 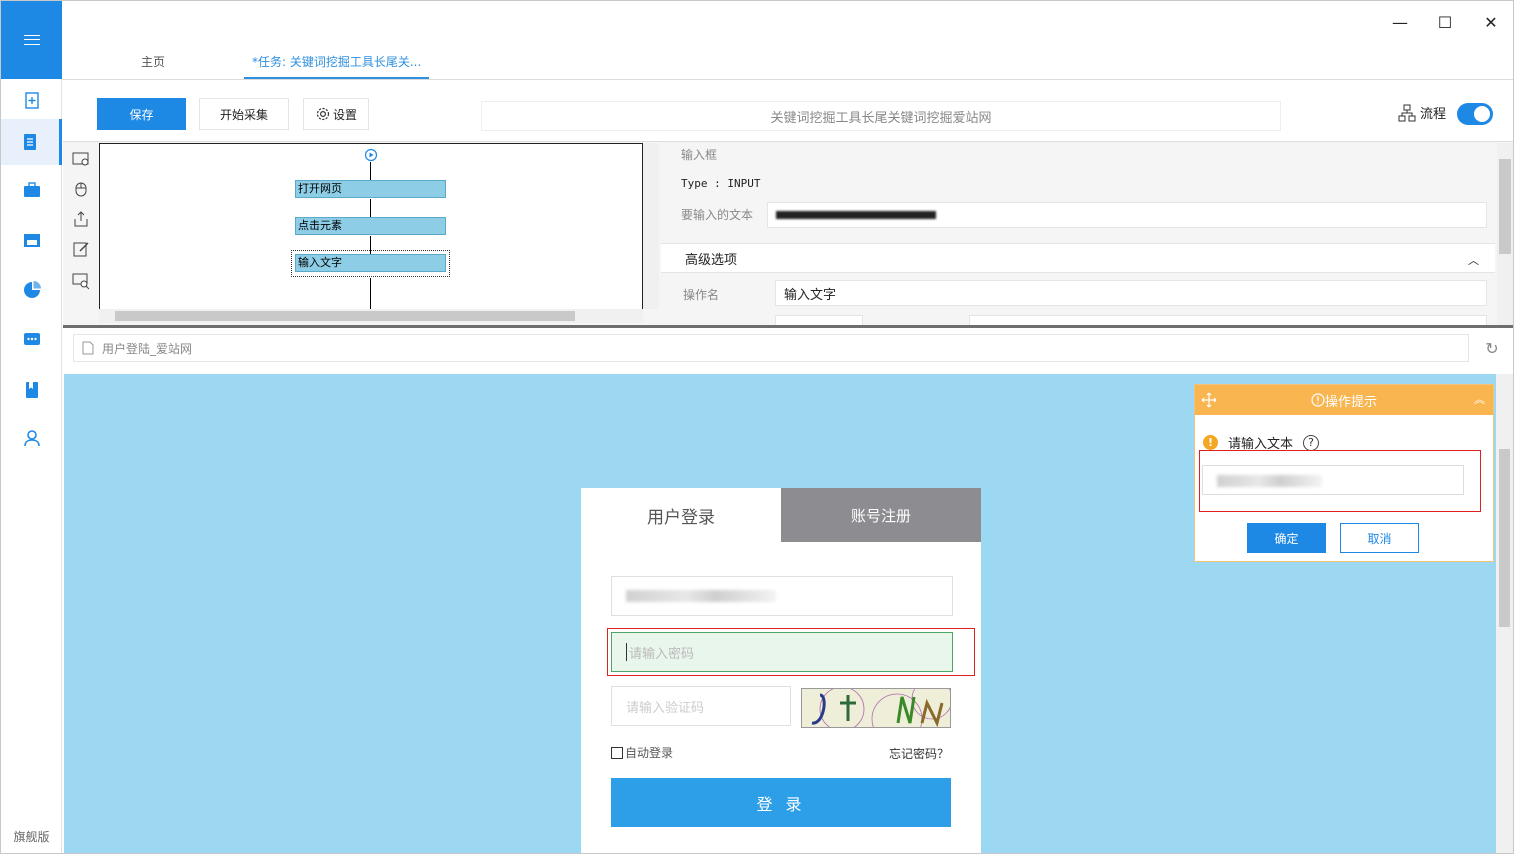 What do you see at coordinates (681, 515) in the screenshot?
I see `tab-user-login: 用户登录` at bounding box center [681, 515].